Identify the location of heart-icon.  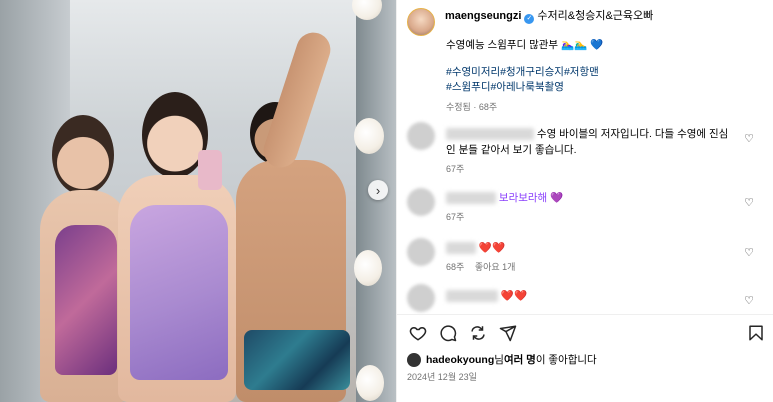
(418, 333).